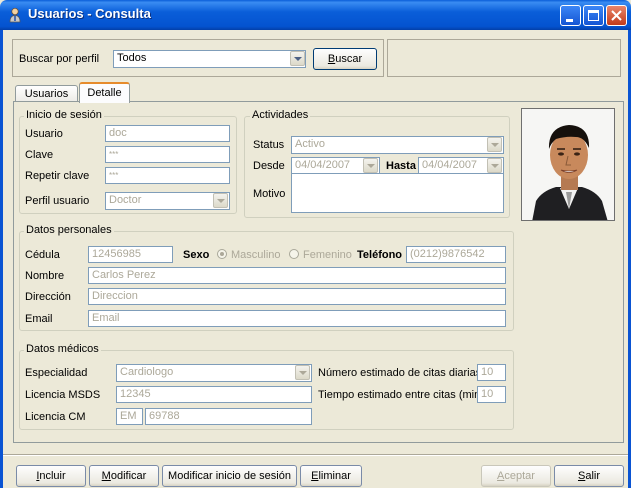  I want to click on delete-button: Eliminar, so click(331, 476).